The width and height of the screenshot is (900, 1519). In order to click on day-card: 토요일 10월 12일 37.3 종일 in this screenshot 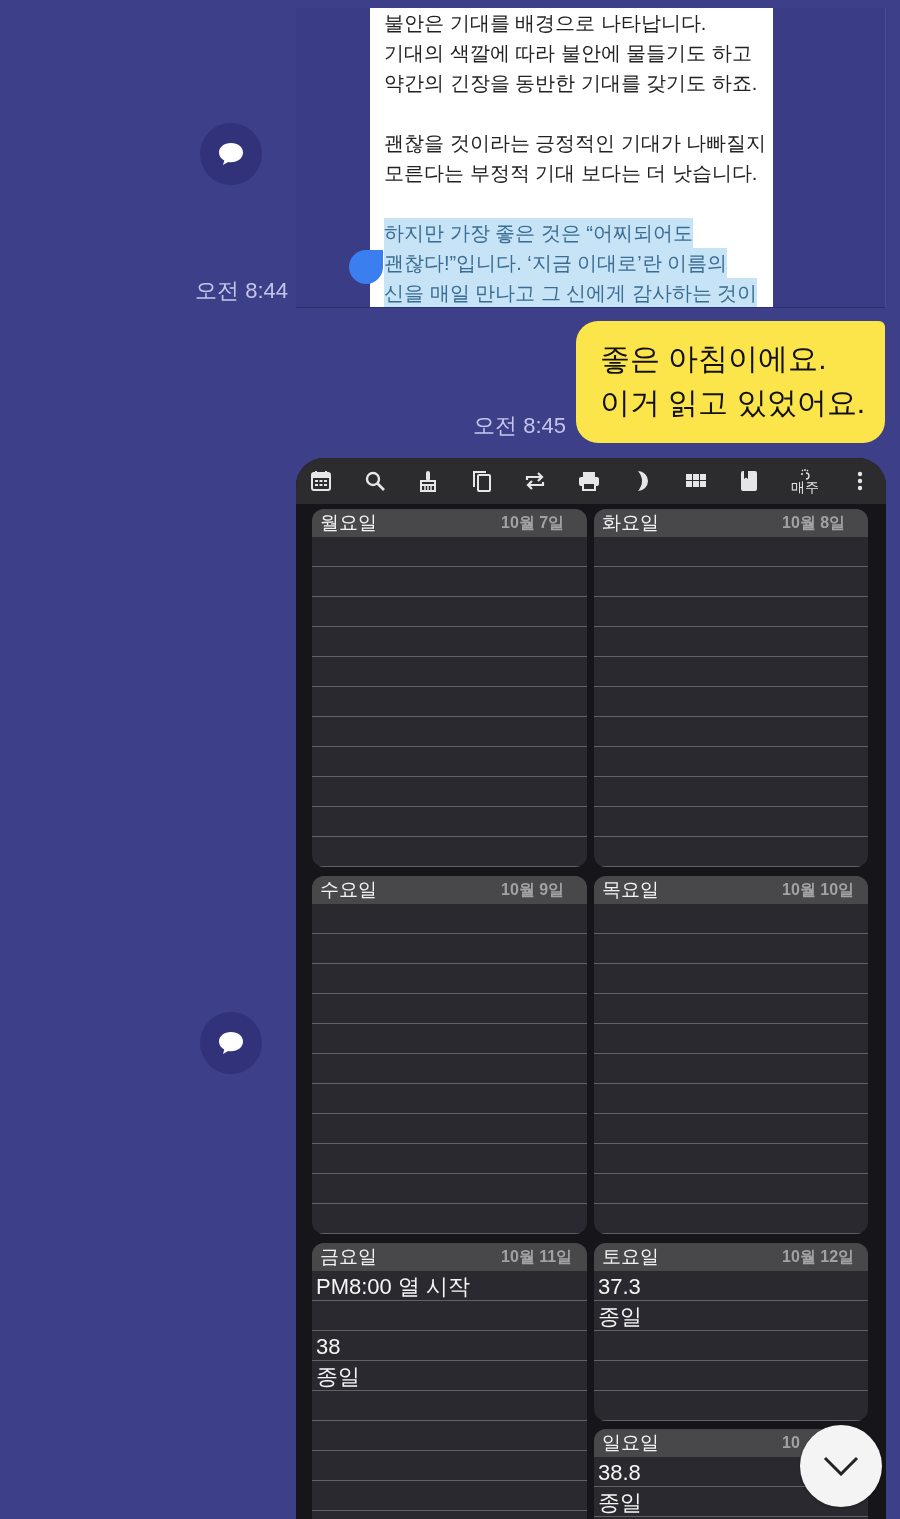, I will do `click(731, 1332)`.